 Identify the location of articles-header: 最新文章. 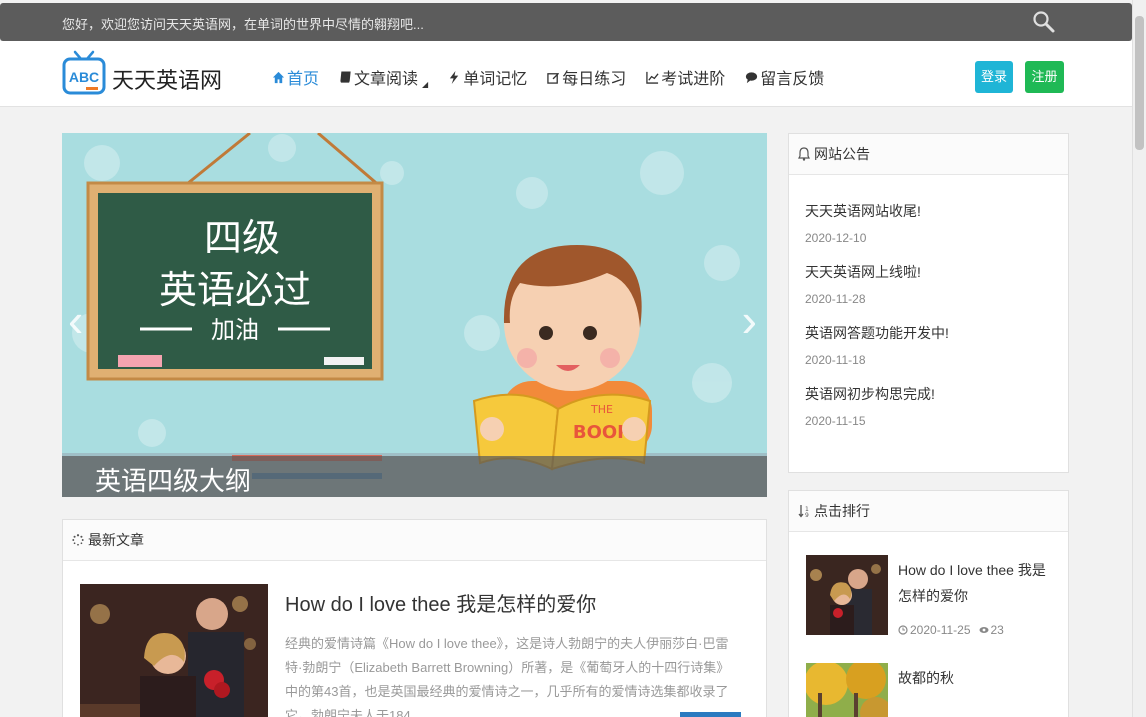
(414, 540).